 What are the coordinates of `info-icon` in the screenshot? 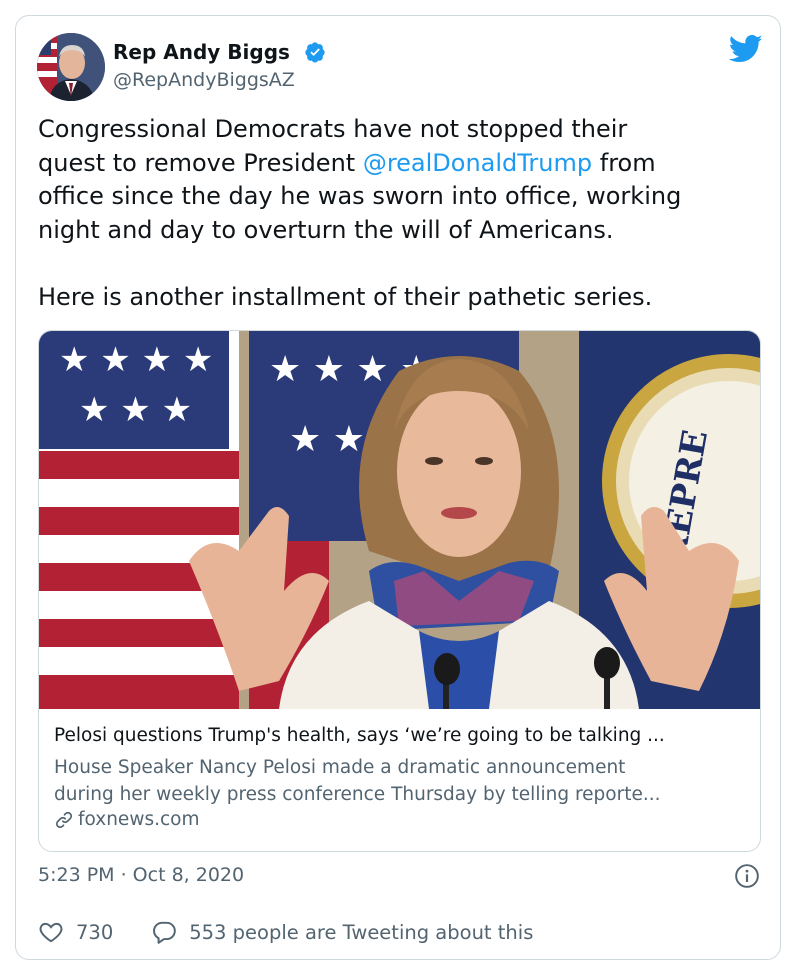 It's located at (747, 876).